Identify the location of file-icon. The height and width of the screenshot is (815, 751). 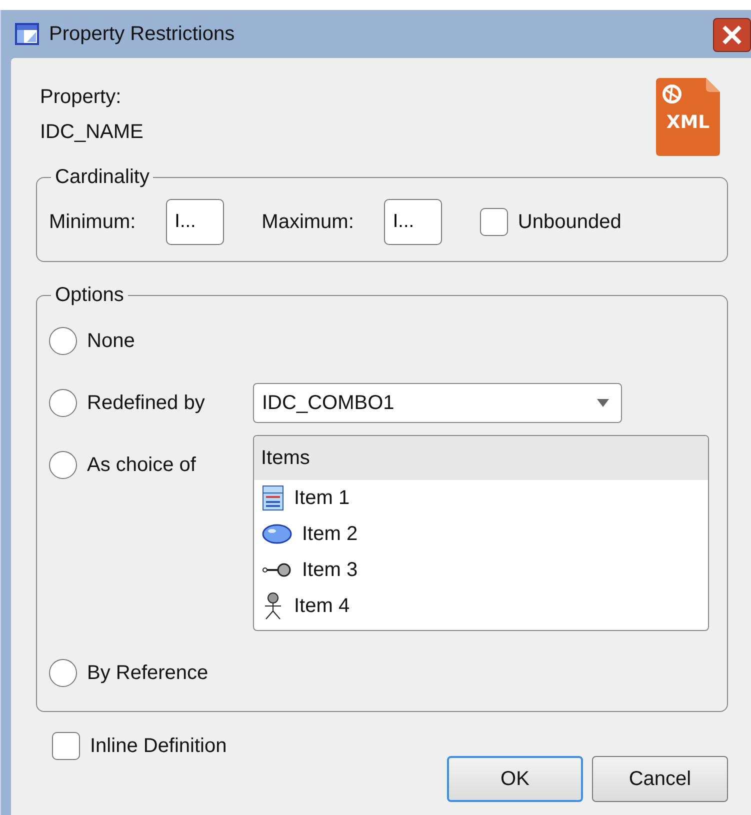
(688, 117).